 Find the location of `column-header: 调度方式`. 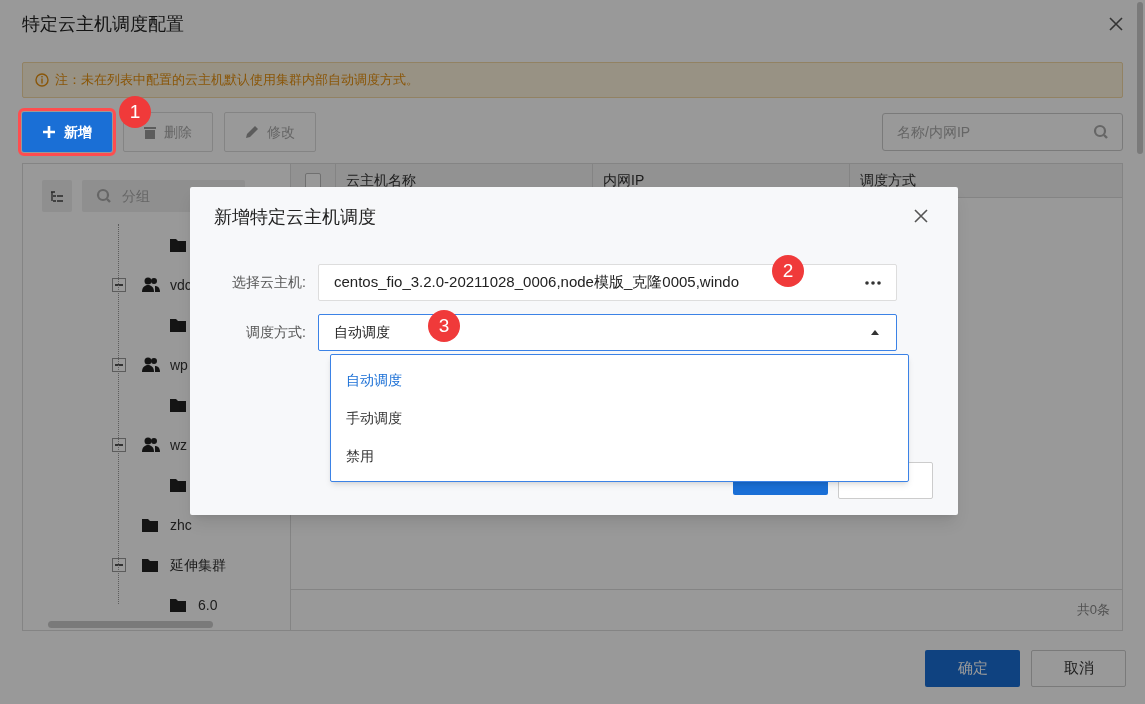

column-header: 调度方式 is located at coordinates (888, 180).